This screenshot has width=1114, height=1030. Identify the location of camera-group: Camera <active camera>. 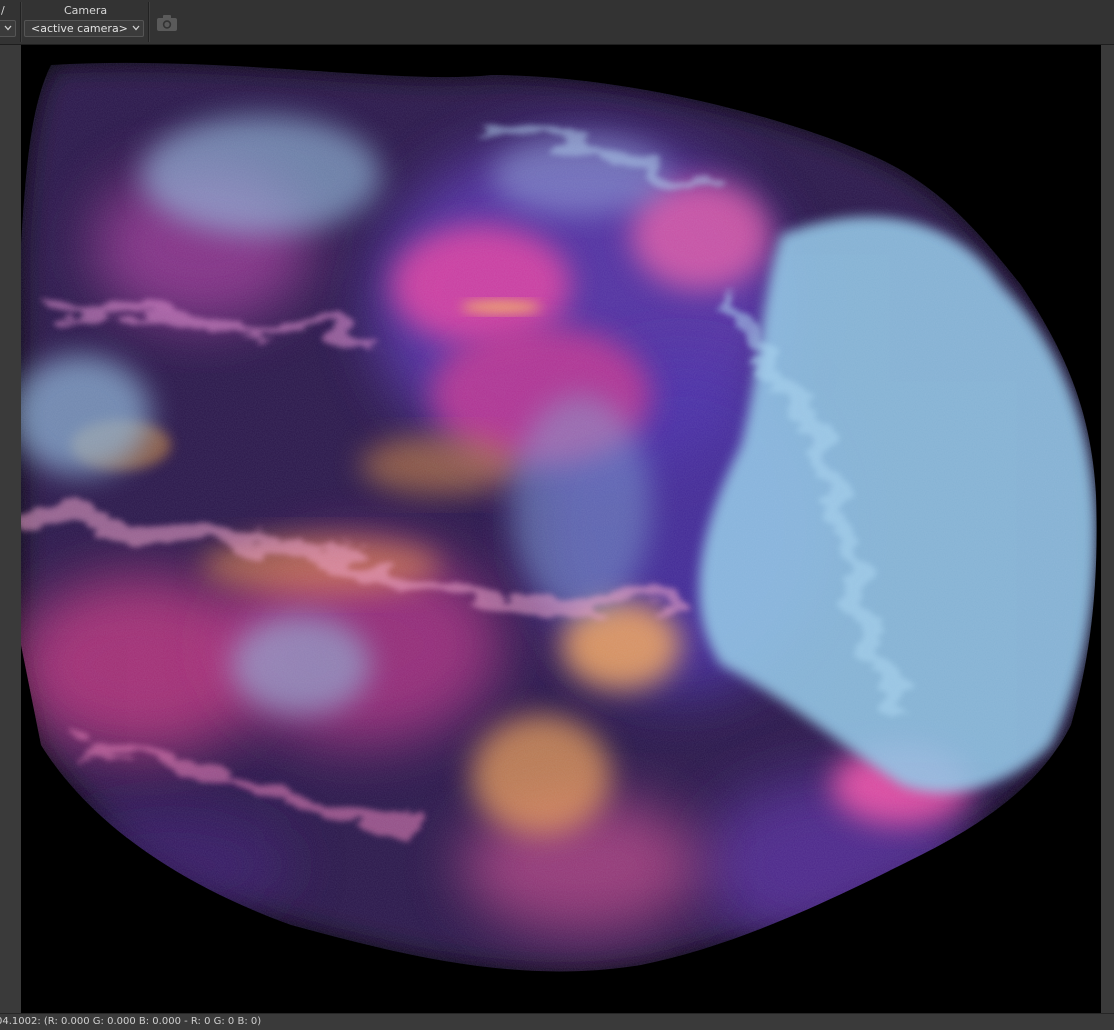
(85, 22).